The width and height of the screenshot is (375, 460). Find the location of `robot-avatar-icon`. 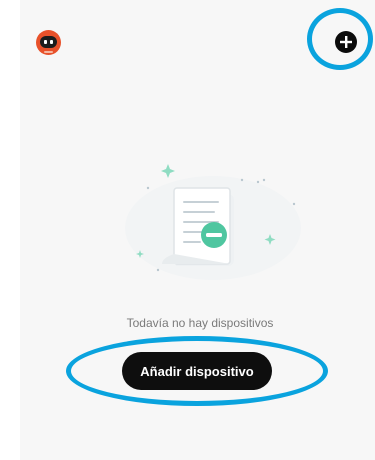

robot-avatar-icon is located at coordinates (48, 42).